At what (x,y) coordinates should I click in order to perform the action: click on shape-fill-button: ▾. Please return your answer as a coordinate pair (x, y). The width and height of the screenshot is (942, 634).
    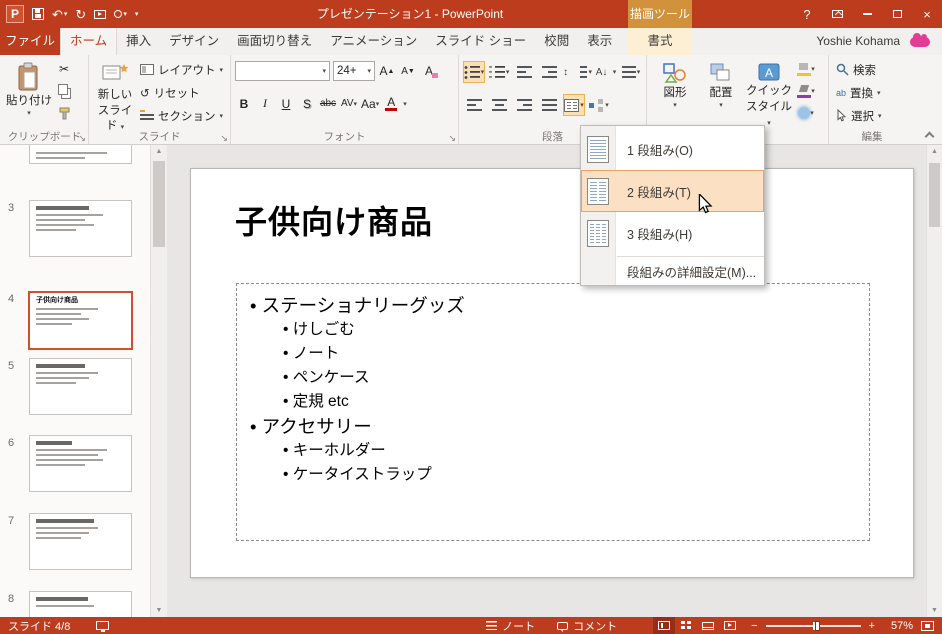
    Looking at the image, I should click on (806, 69).